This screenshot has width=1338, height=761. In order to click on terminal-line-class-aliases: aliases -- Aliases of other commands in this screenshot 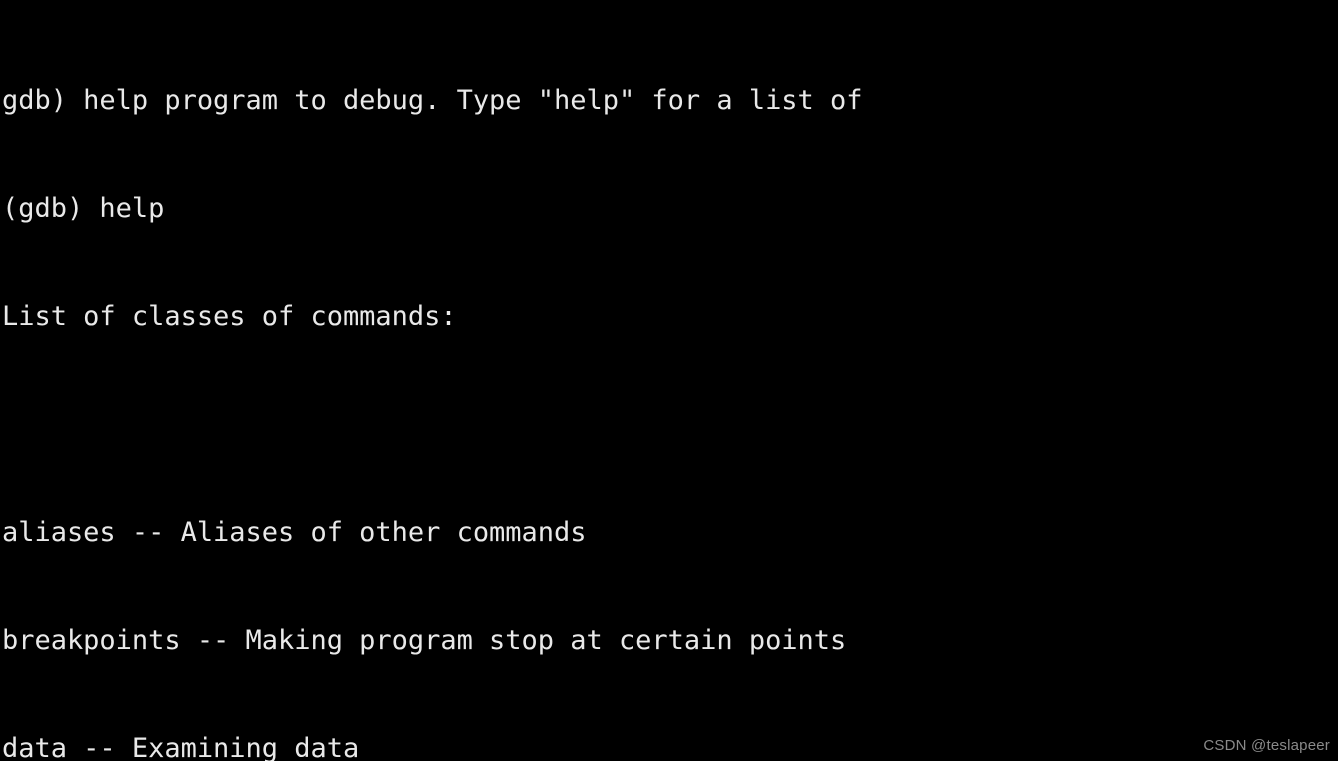, I will do `click(294, 532)`.